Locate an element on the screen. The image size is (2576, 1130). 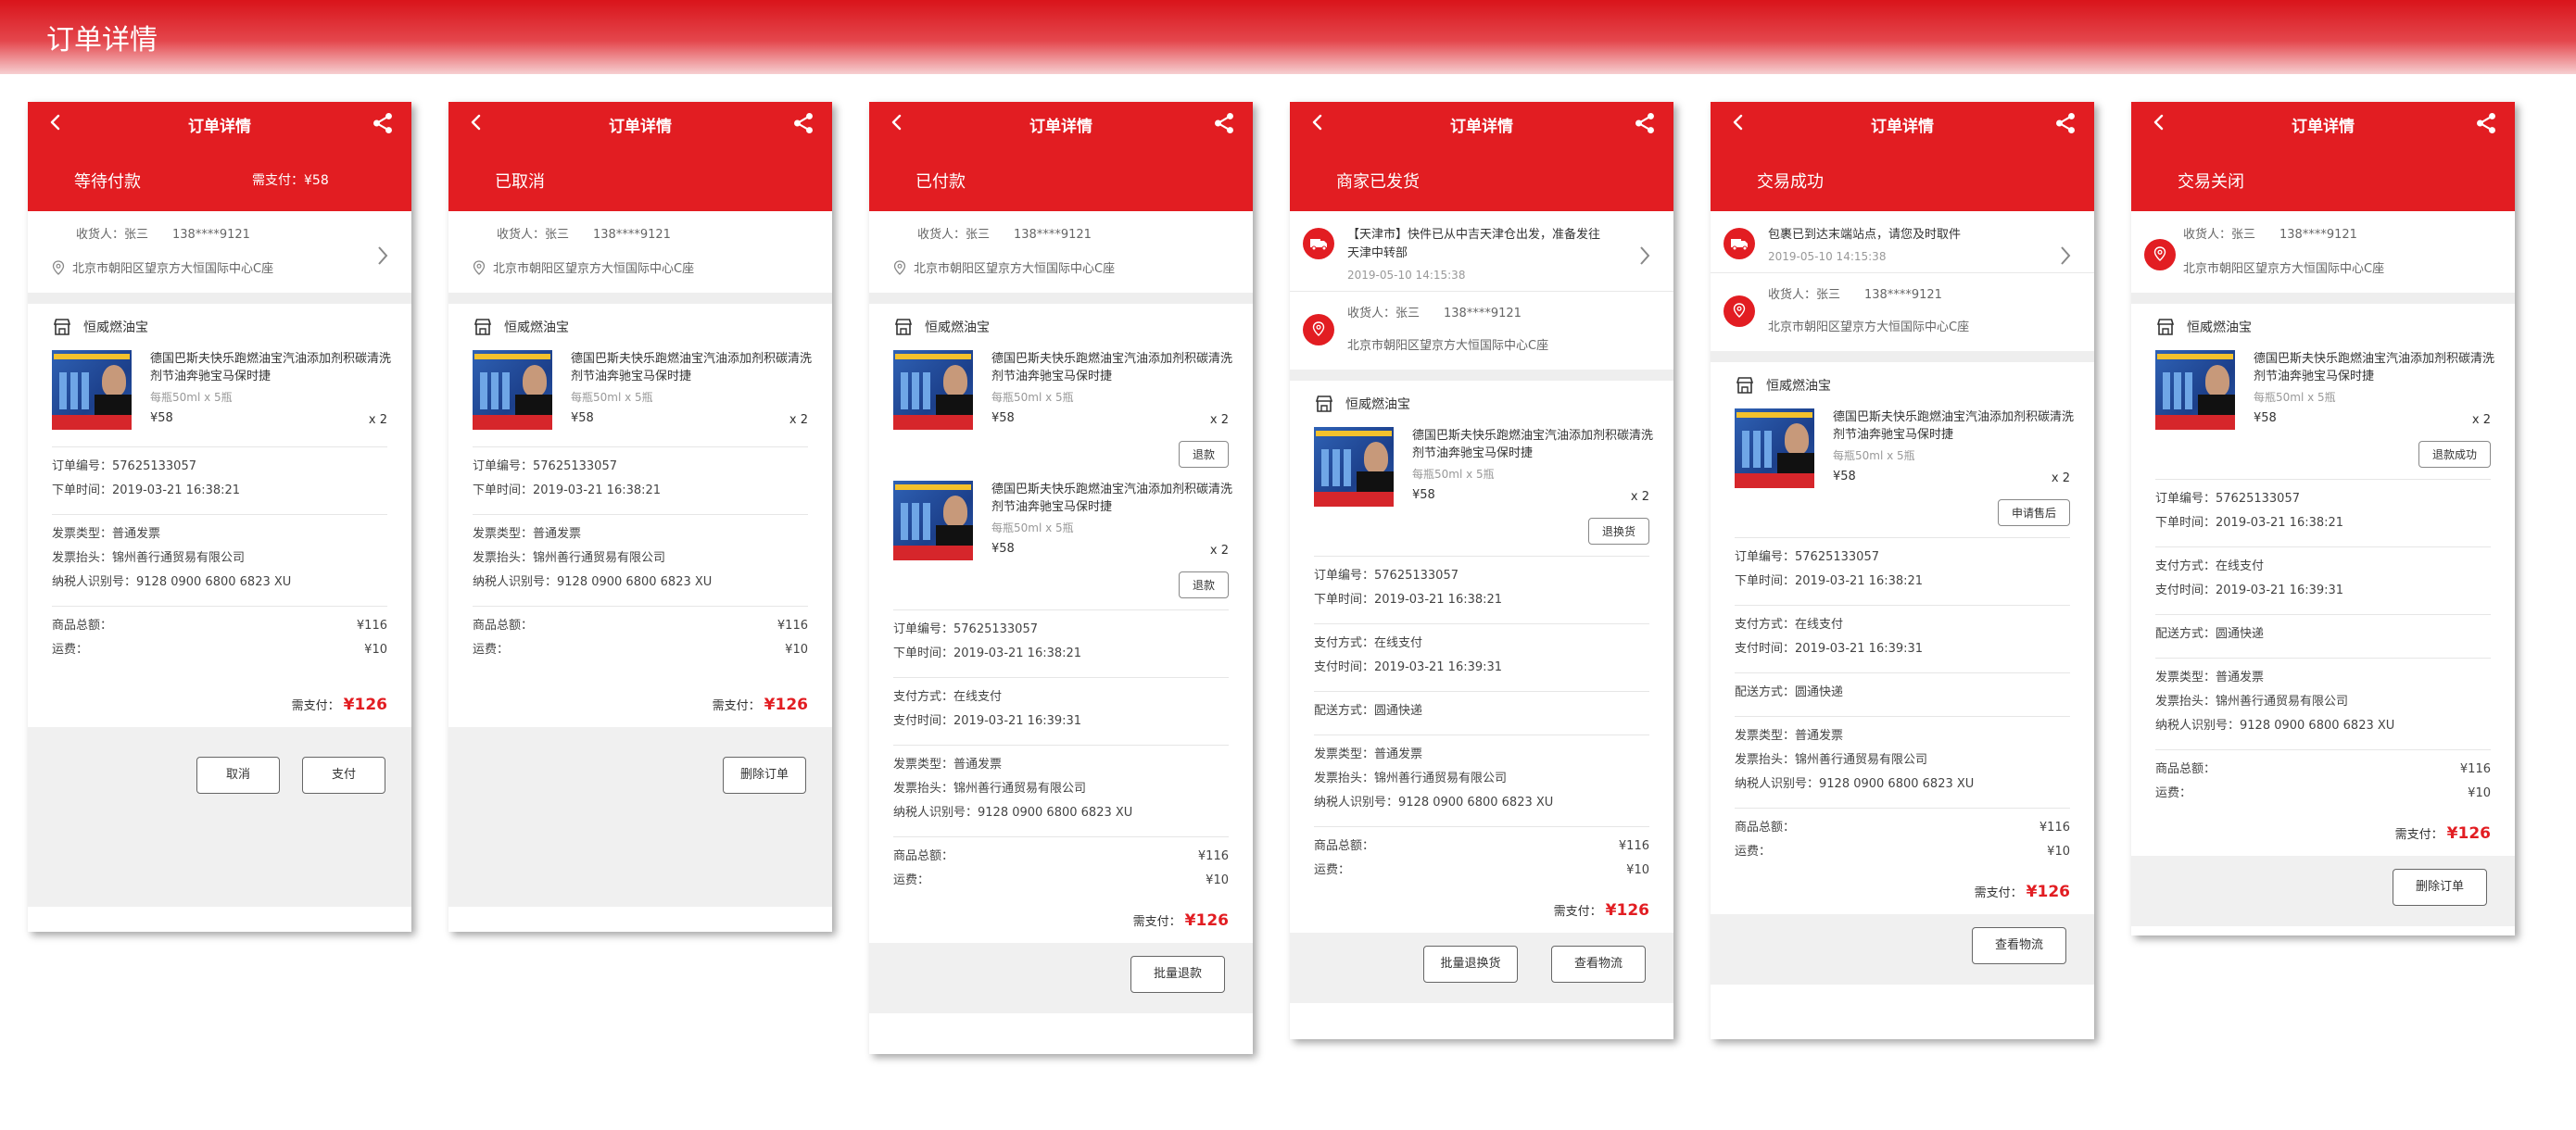
refund-success-button: 退款成功 is located at coordinates (2454, 454).